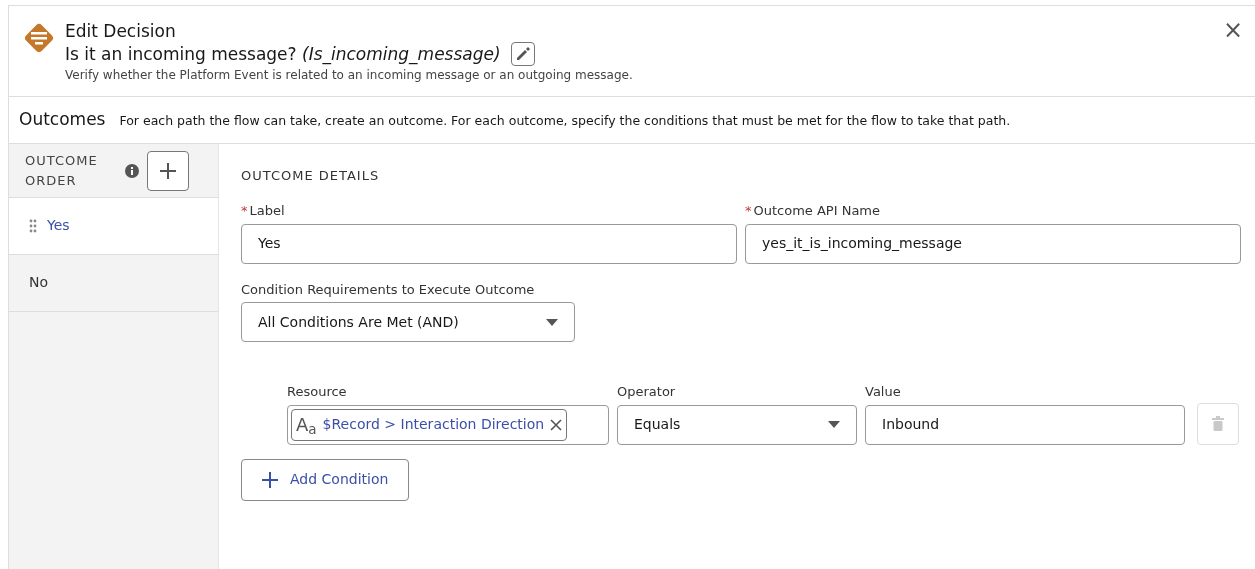  What do you see at coordinates (647, 392) in the screenshot?
I see `field-label: Operator` at bounding box center [647, 392].